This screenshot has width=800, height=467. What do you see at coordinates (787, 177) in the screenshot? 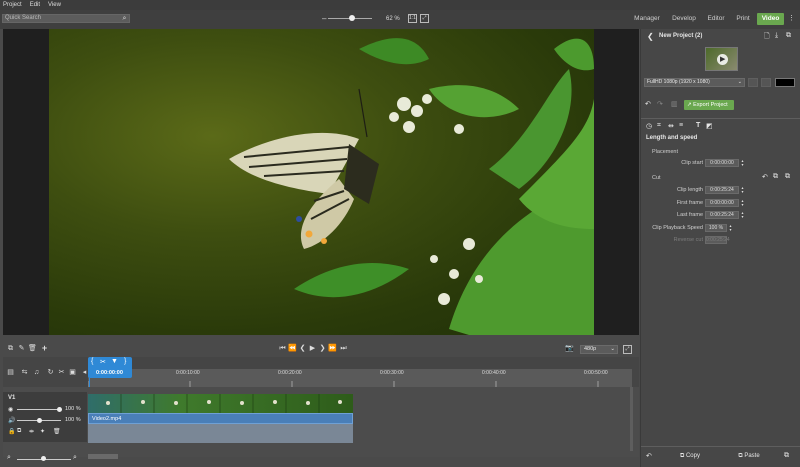
I see `paste-cut-icon: ⧉` at bounding box center [787, 177].